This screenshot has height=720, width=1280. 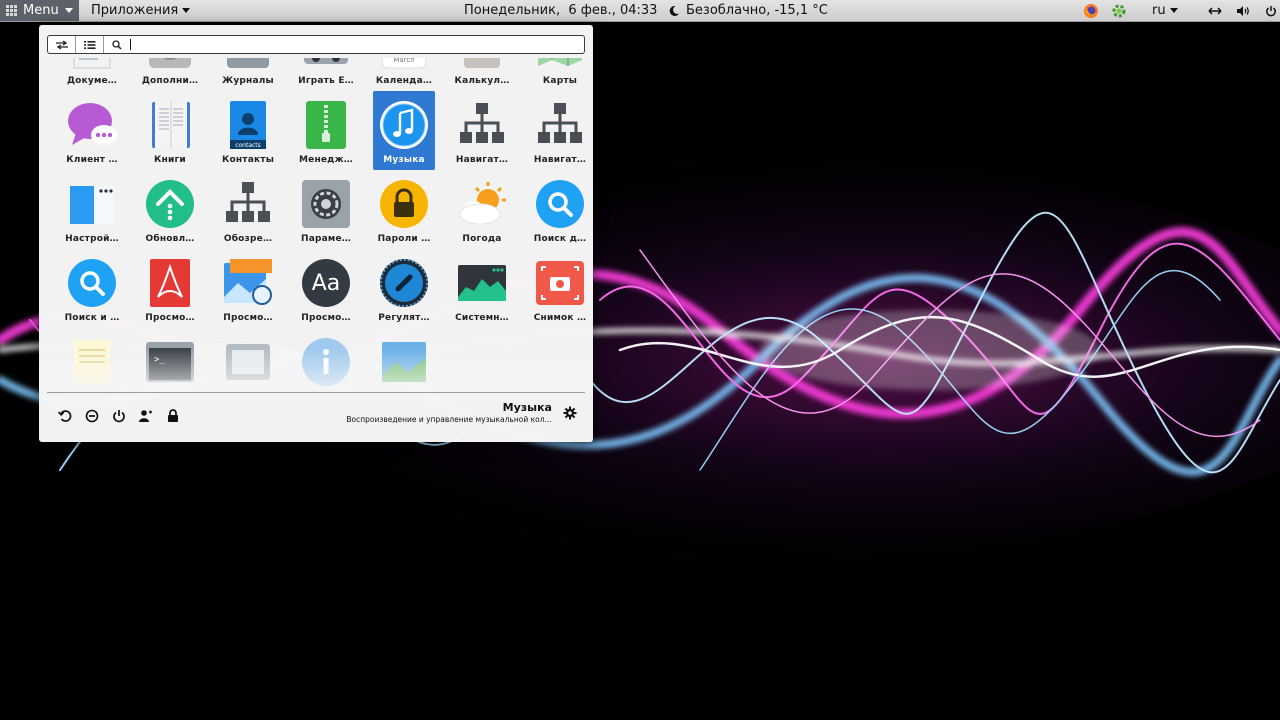 I want to click on app-tile: >_, so click(x=170, y=359).